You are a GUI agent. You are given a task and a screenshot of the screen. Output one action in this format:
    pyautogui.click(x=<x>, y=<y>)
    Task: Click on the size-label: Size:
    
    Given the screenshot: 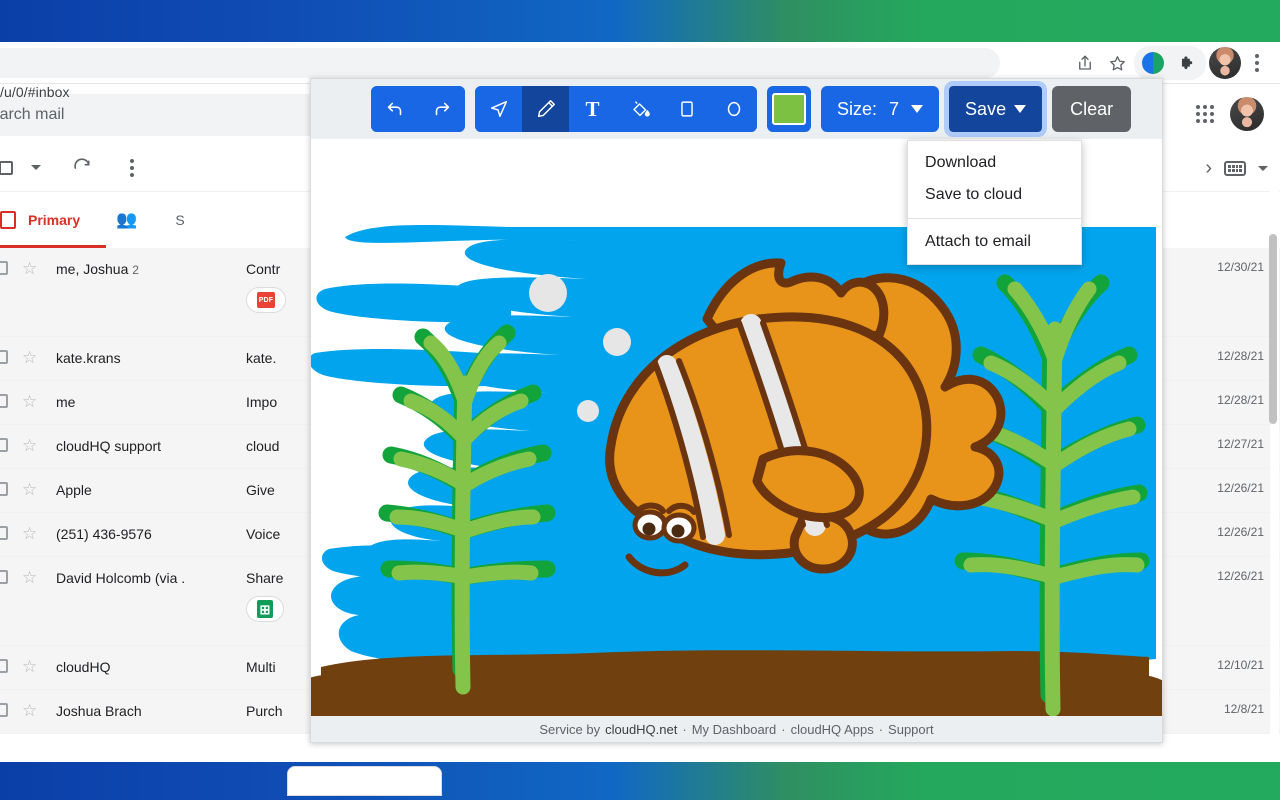 What is the action you would take?
    pyautogui.click(x=857, y=108)
    